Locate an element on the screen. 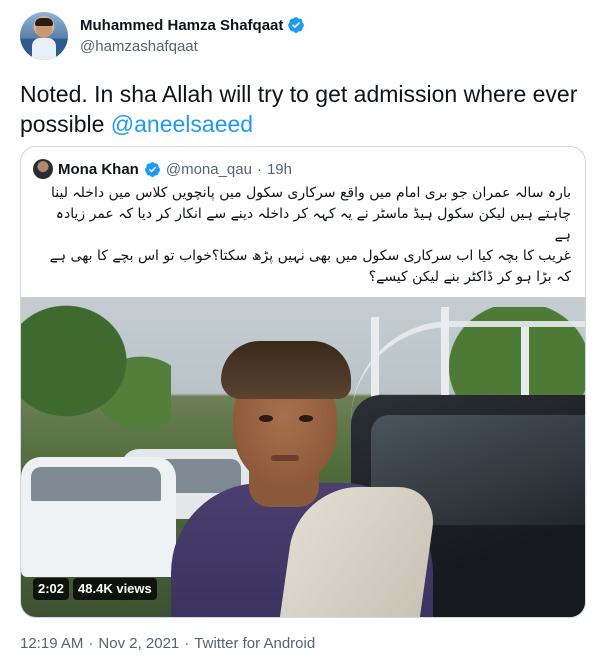 This screenshot has height=666, width=604. video-badges: 2:02 48.4K views is located at coordinates (95, 589).